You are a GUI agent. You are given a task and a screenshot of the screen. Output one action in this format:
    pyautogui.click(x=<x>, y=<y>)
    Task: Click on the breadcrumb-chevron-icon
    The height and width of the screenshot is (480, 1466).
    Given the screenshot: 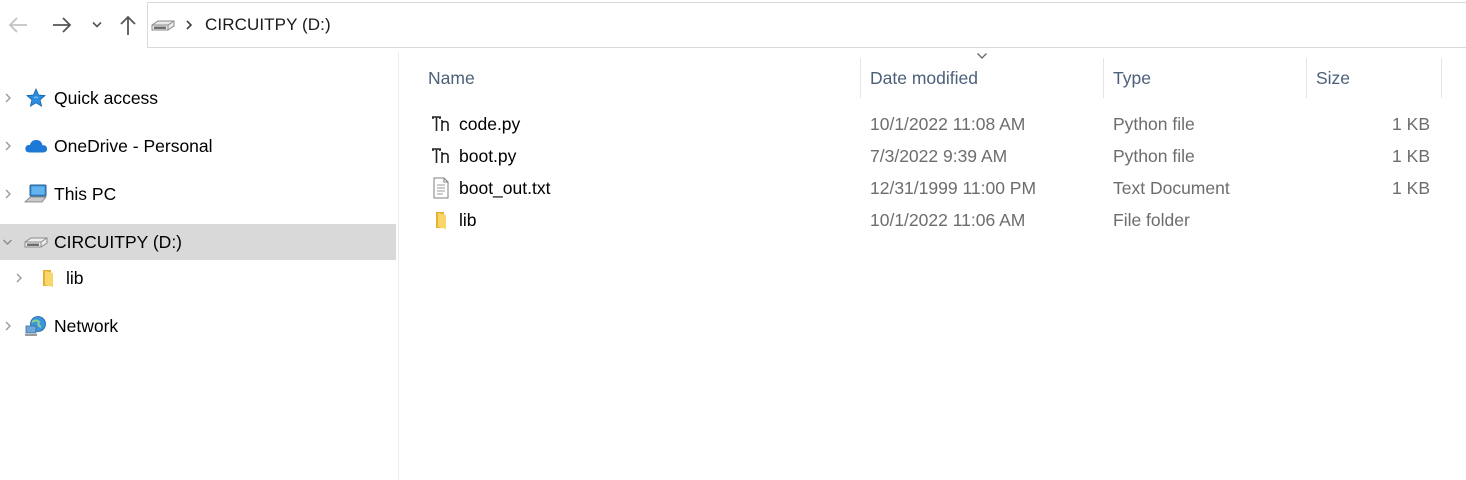 What is the action you would take?
    pyautogui.click(x=189, y=25)
    